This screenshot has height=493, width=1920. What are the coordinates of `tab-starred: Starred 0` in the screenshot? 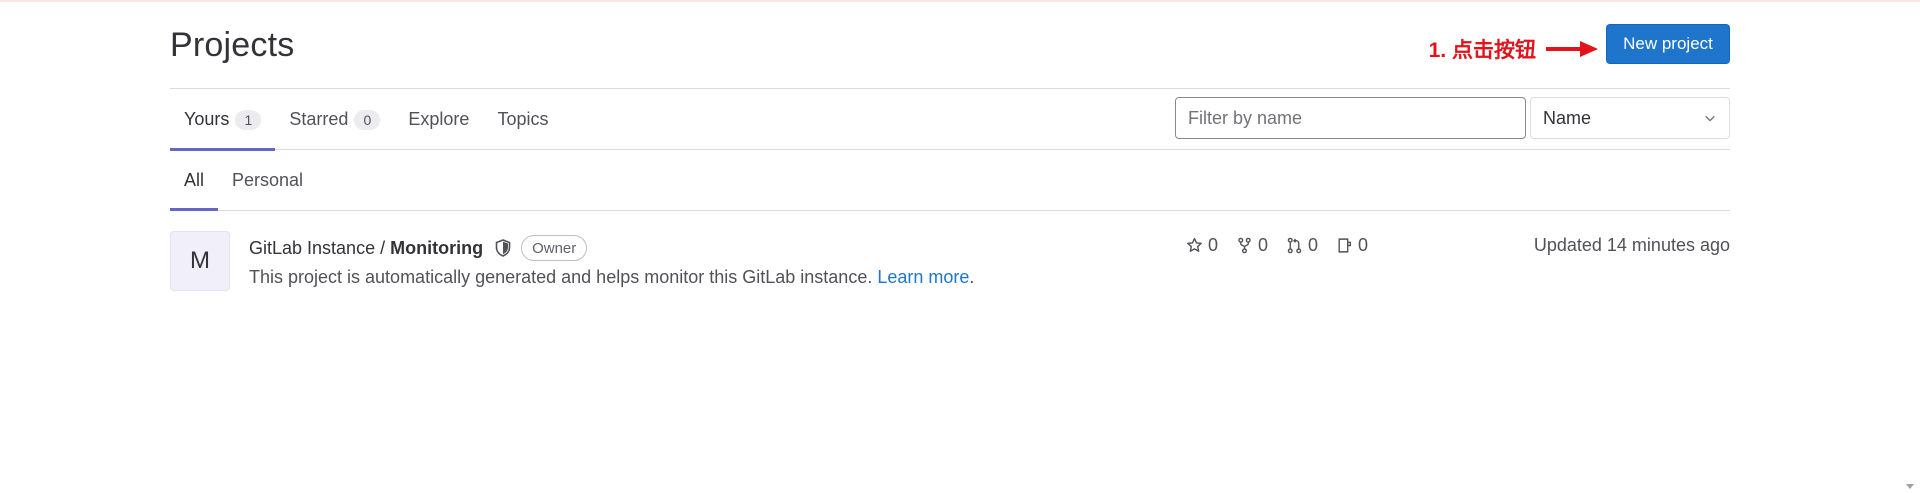 It's located at (334, 119).